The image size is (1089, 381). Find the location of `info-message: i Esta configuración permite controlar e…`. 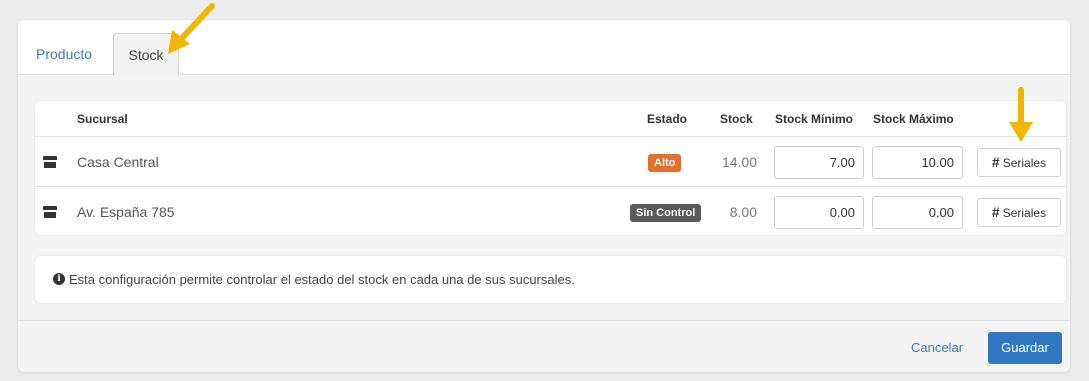

info-message: i Esta configuración permite controlar e… is located at coordinates (550, 279).